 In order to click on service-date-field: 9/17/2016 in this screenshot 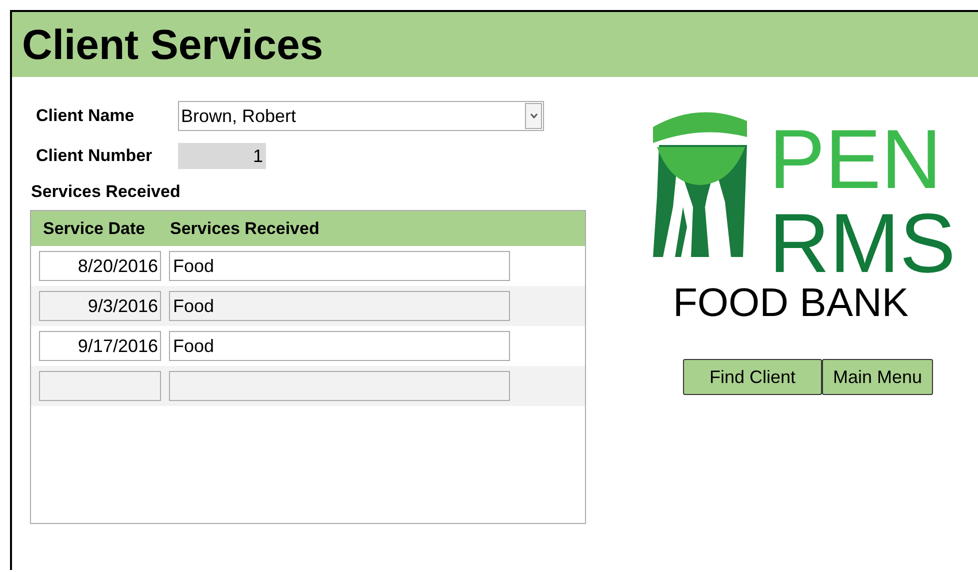, I will do `click(100, 346)`.